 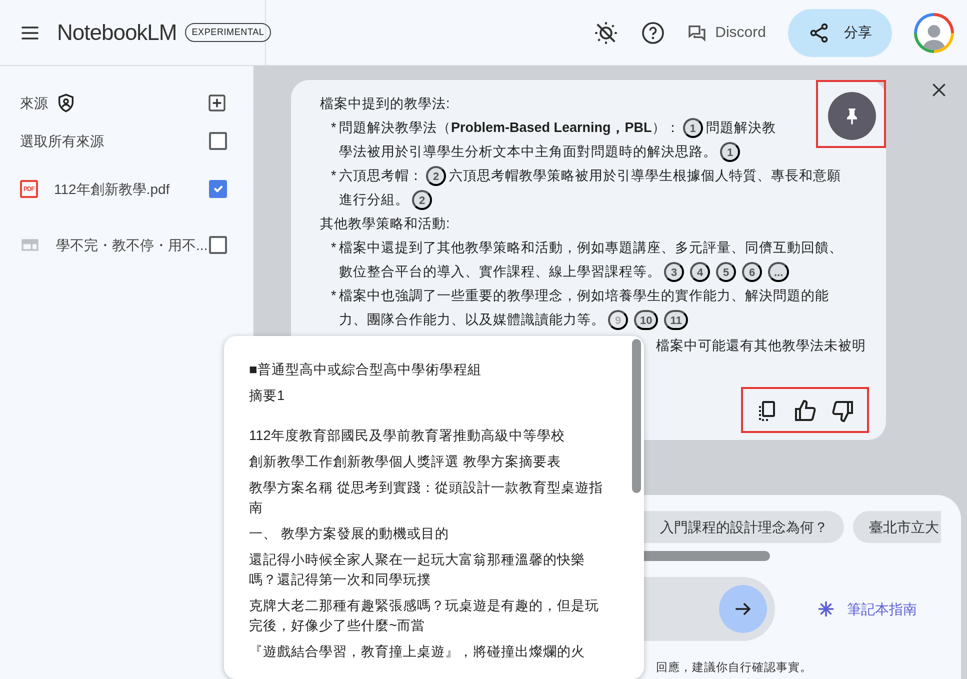 What do you see at coordinates (726, 272) in the screenshot?
I see `citation-chip: 5` at bounding box center [726, 272].